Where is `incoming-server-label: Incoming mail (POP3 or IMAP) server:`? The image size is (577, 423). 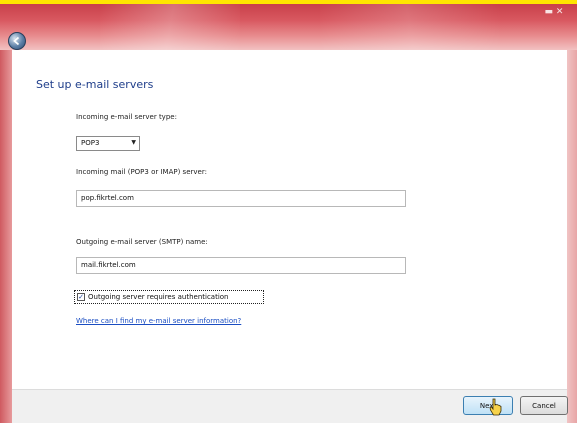 incoming-server-label: Incoming mail (POP3 or IMAP) server: is located at coordinates (141, 172).